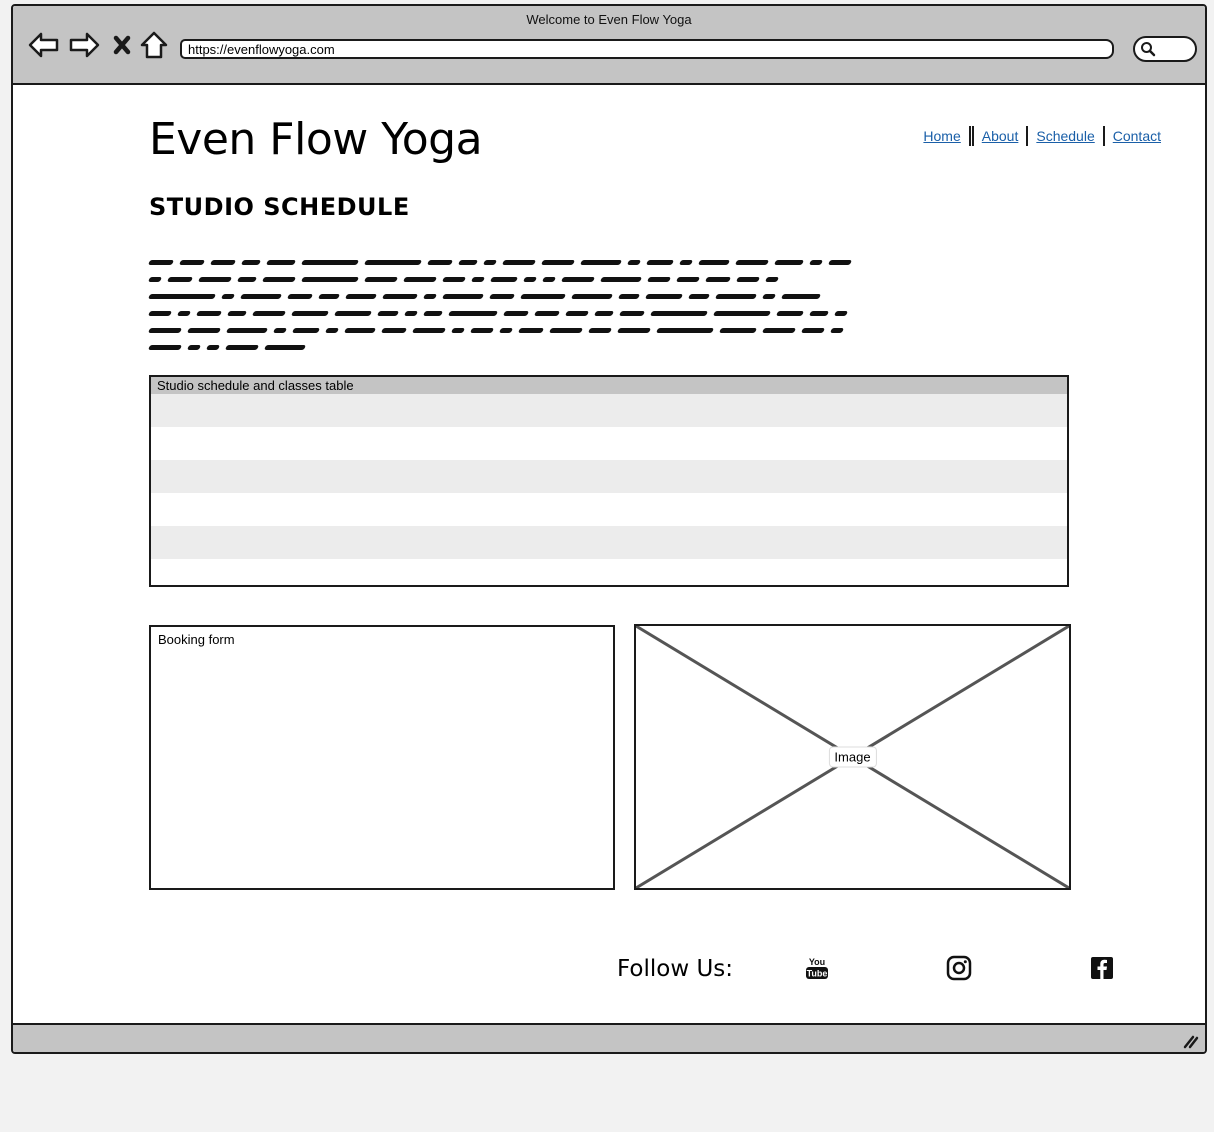 This screenshot has height=1132, width=1214. What do you see at coordinates (852, 757) in the screenshot?
I see `image-placeholder: Image` at bounding box center [852, 757].